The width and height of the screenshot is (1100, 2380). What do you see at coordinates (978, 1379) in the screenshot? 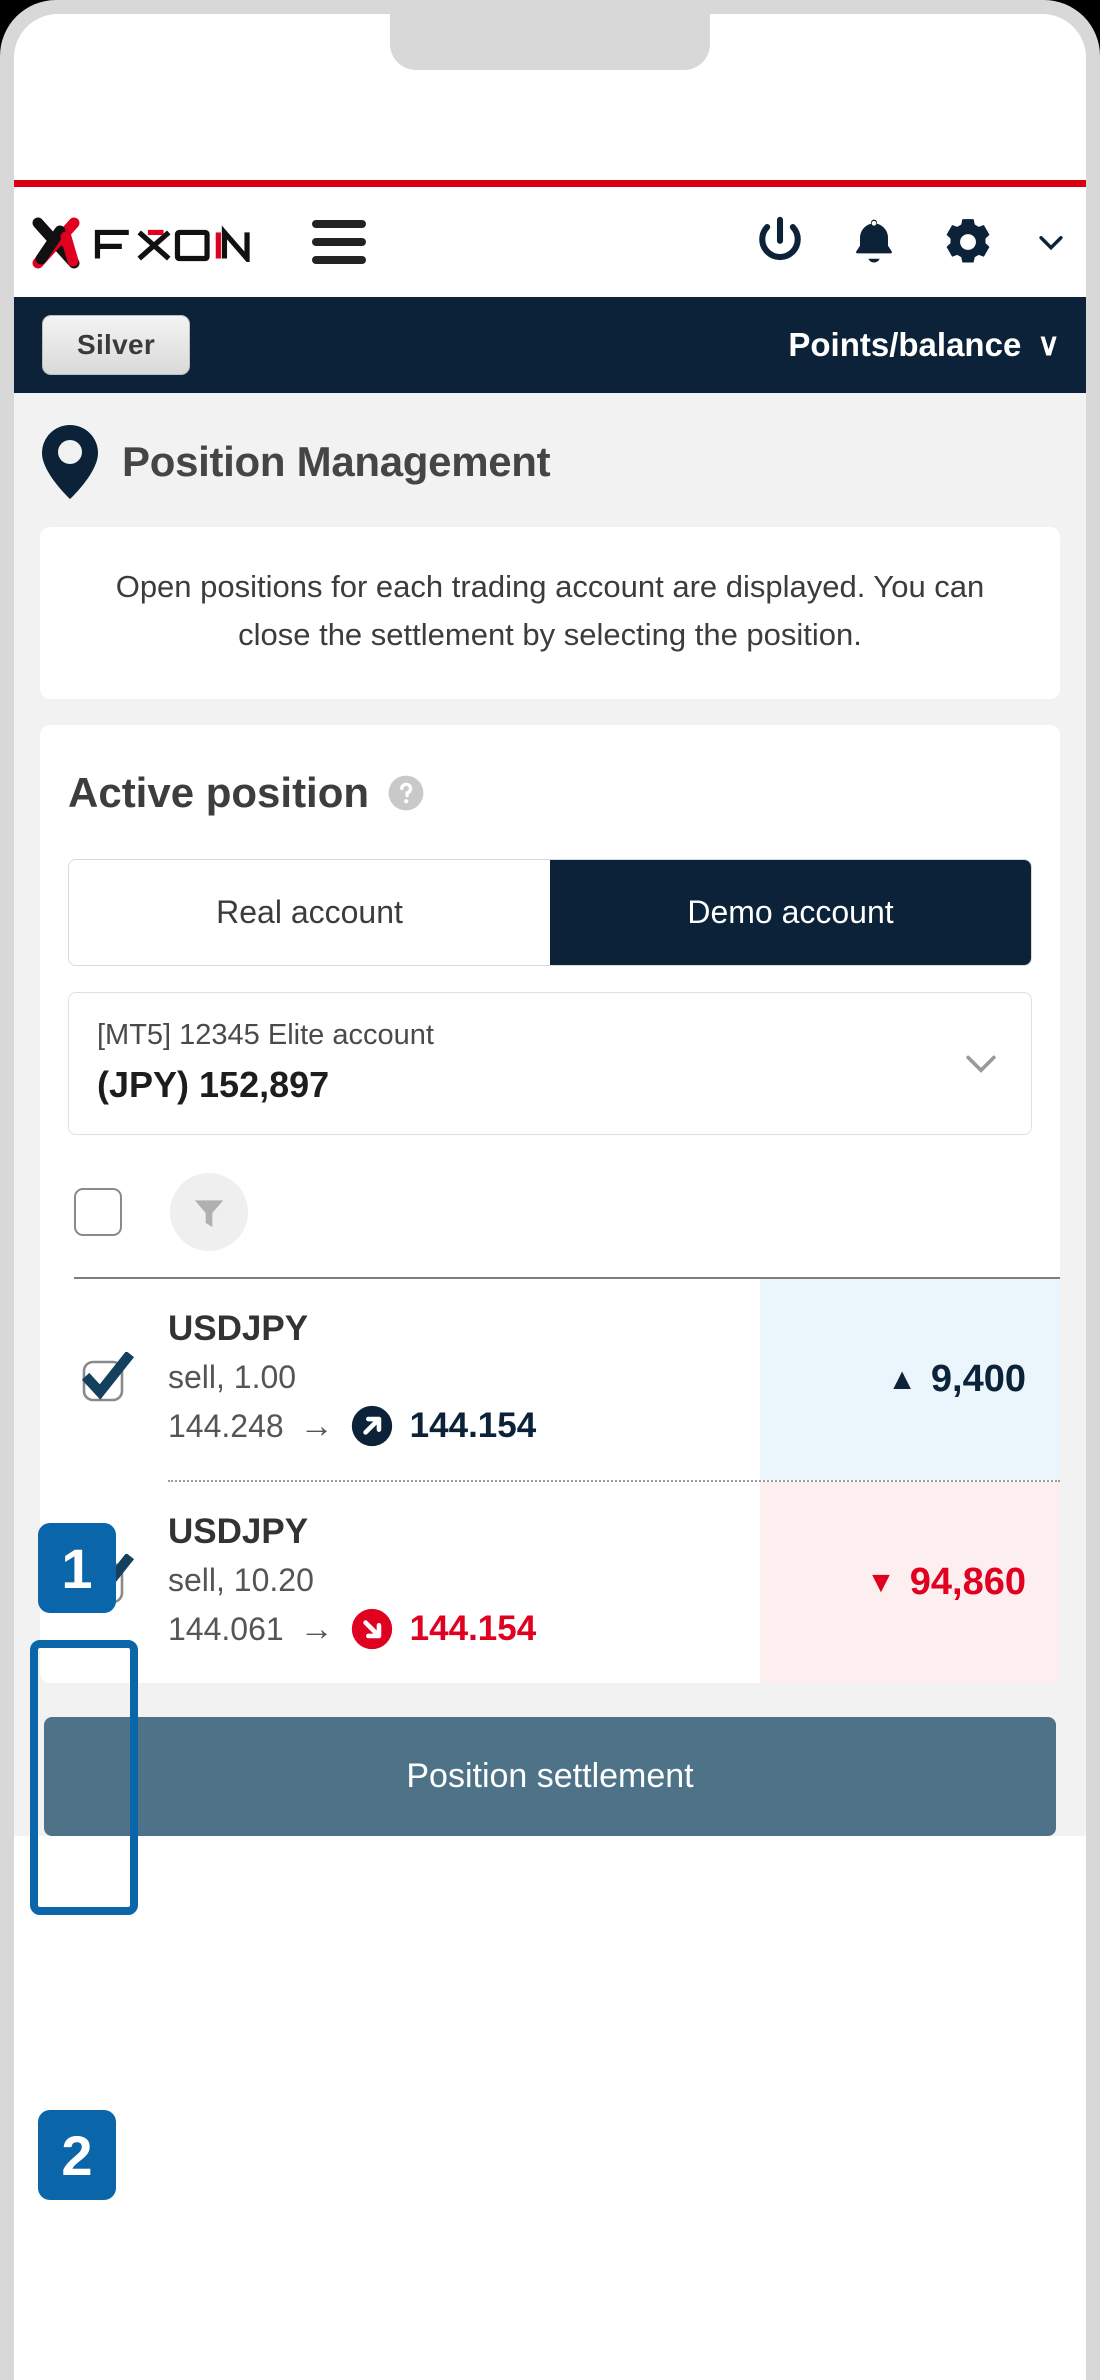
I see `pl-value: 9,400` at bounding box center [978, 1379].